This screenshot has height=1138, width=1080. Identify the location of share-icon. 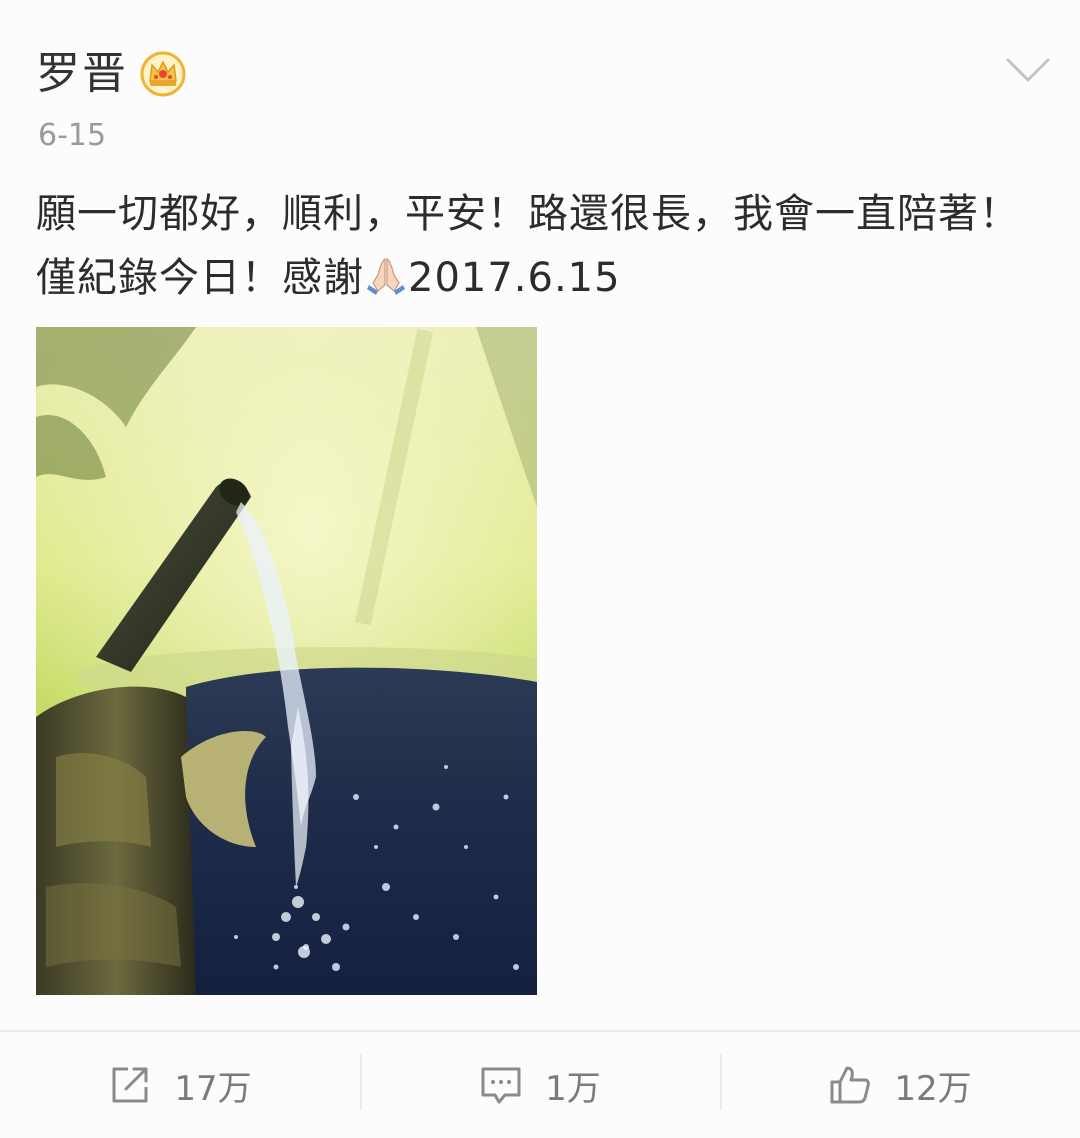
(130, 1085).